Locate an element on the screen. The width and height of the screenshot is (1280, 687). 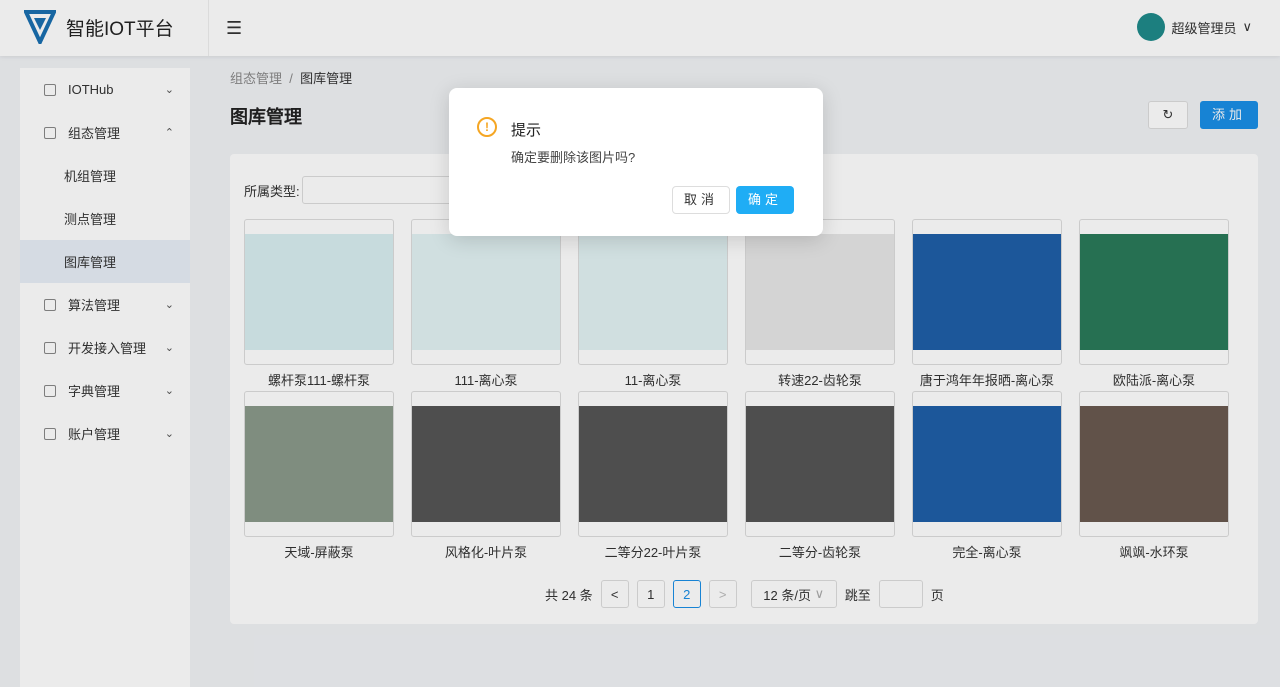
dialog-title: 提示 is located at coordinates (526, 130).